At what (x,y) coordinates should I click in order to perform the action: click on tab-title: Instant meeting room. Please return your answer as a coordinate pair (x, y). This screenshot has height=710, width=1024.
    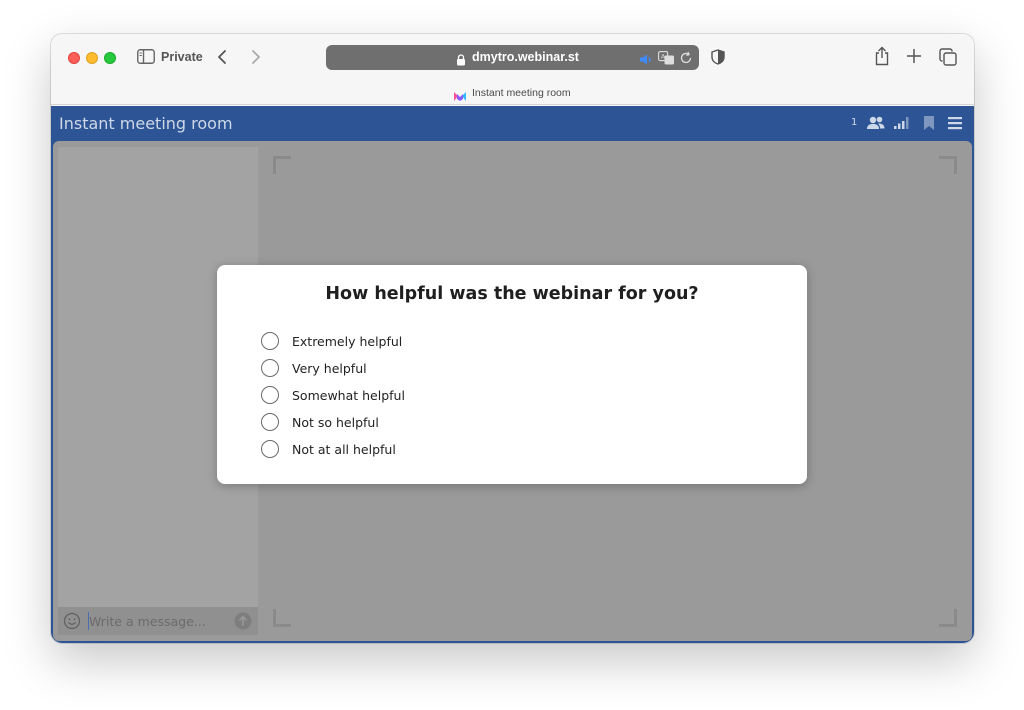
    Looking at the image, I should click on (521, 93).